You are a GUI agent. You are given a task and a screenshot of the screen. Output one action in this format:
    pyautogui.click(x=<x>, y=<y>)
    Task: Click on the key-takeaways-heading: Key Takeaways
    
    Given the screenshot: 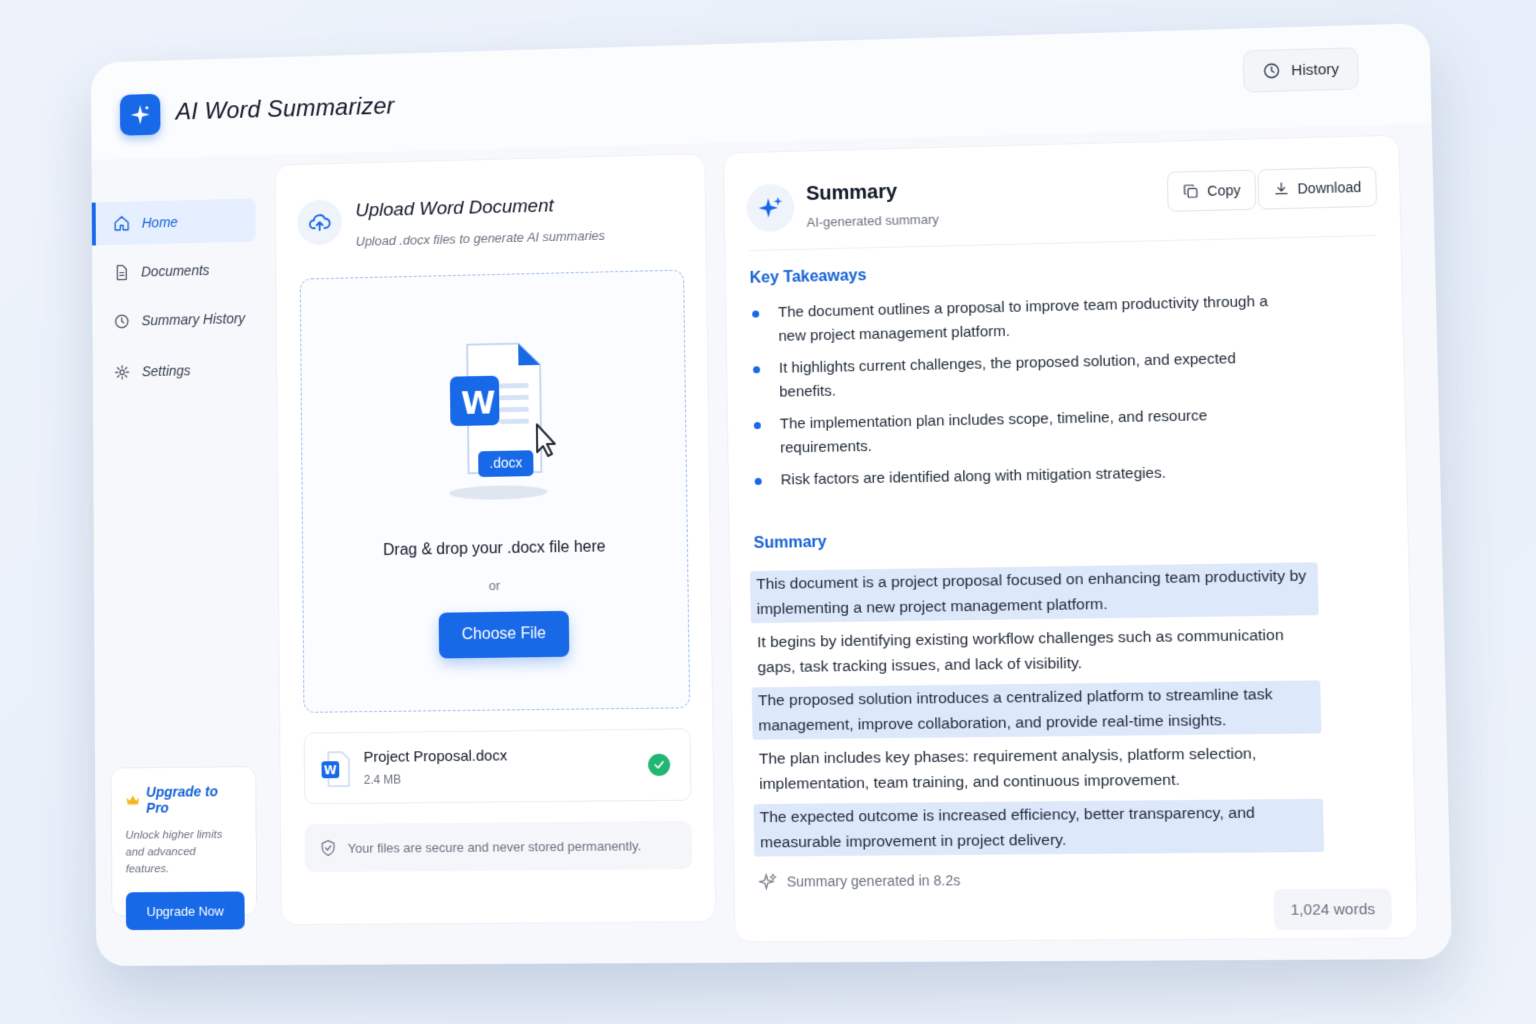 What is the action you would take?
    pyautogui.click(x=808, y=277)
    